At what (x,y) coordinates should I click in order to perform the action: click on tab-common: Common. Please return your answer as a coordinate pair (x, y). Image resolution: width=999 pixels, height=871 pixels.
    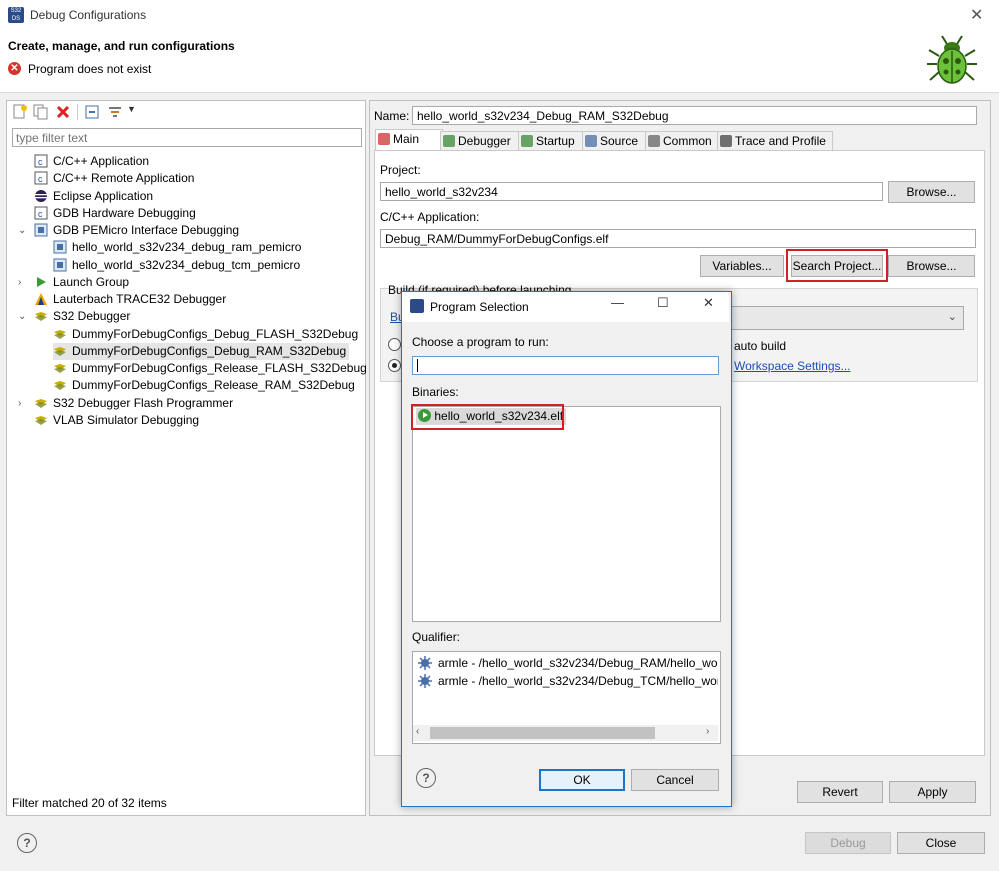
    Looking at the image, I should click on (683, 140).